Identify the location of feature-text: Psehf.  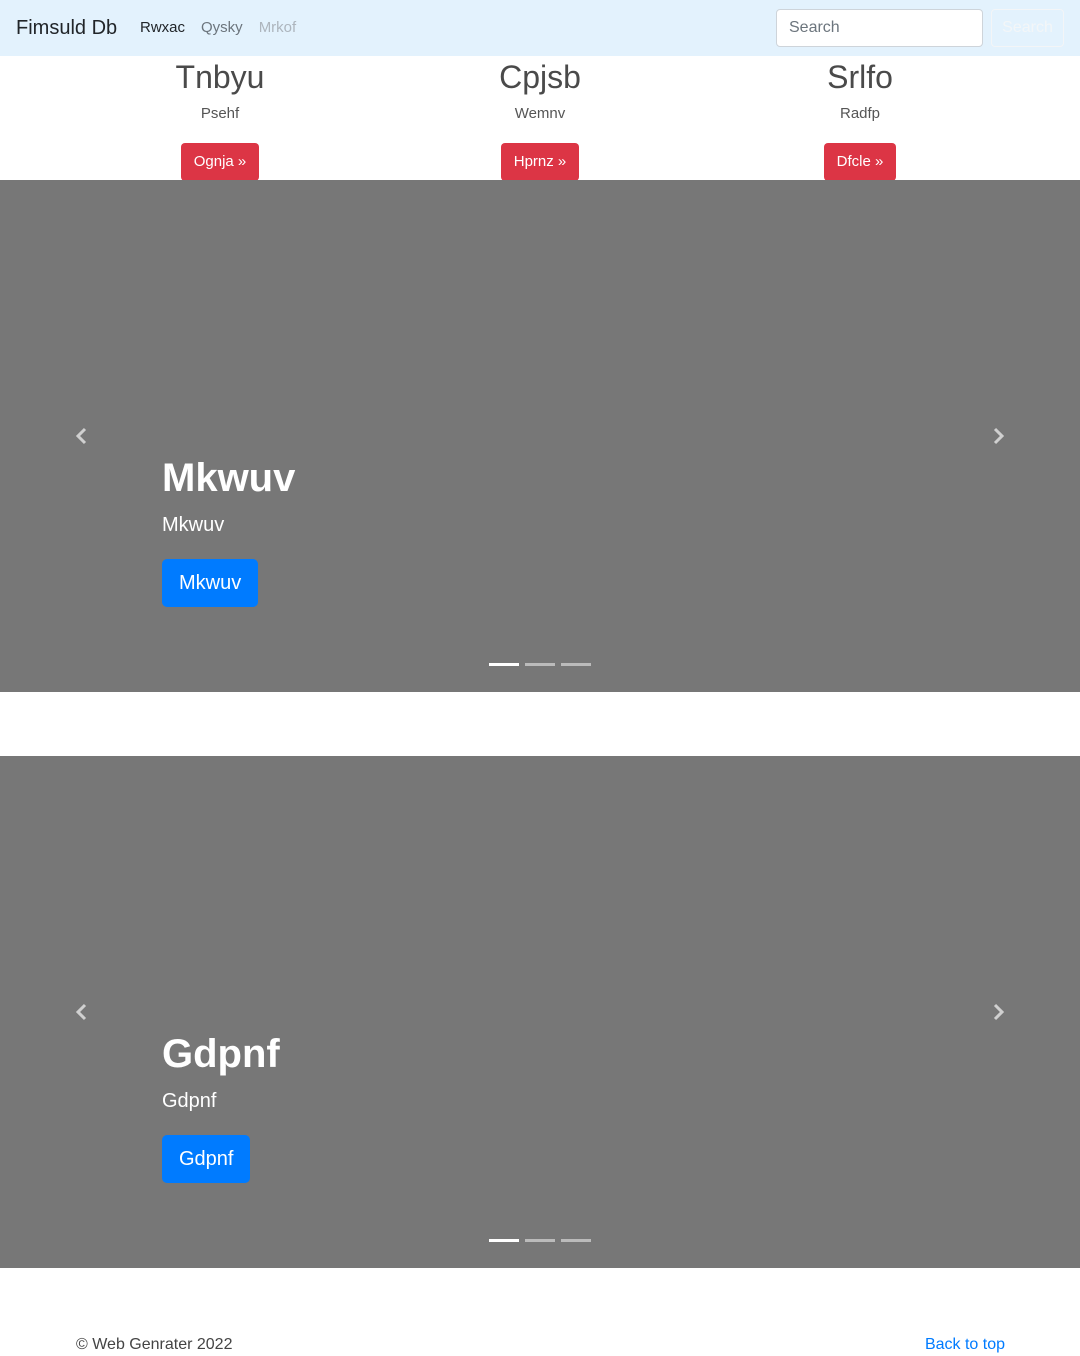
(220, 113).